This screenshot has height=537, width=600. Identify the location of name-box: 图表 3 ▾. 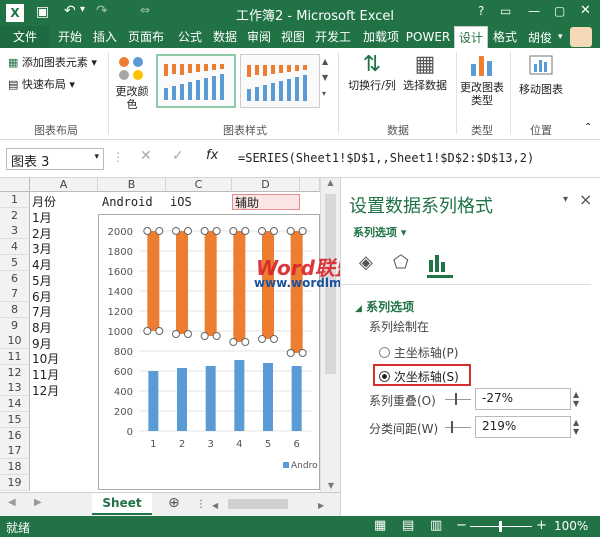
(55, 159).